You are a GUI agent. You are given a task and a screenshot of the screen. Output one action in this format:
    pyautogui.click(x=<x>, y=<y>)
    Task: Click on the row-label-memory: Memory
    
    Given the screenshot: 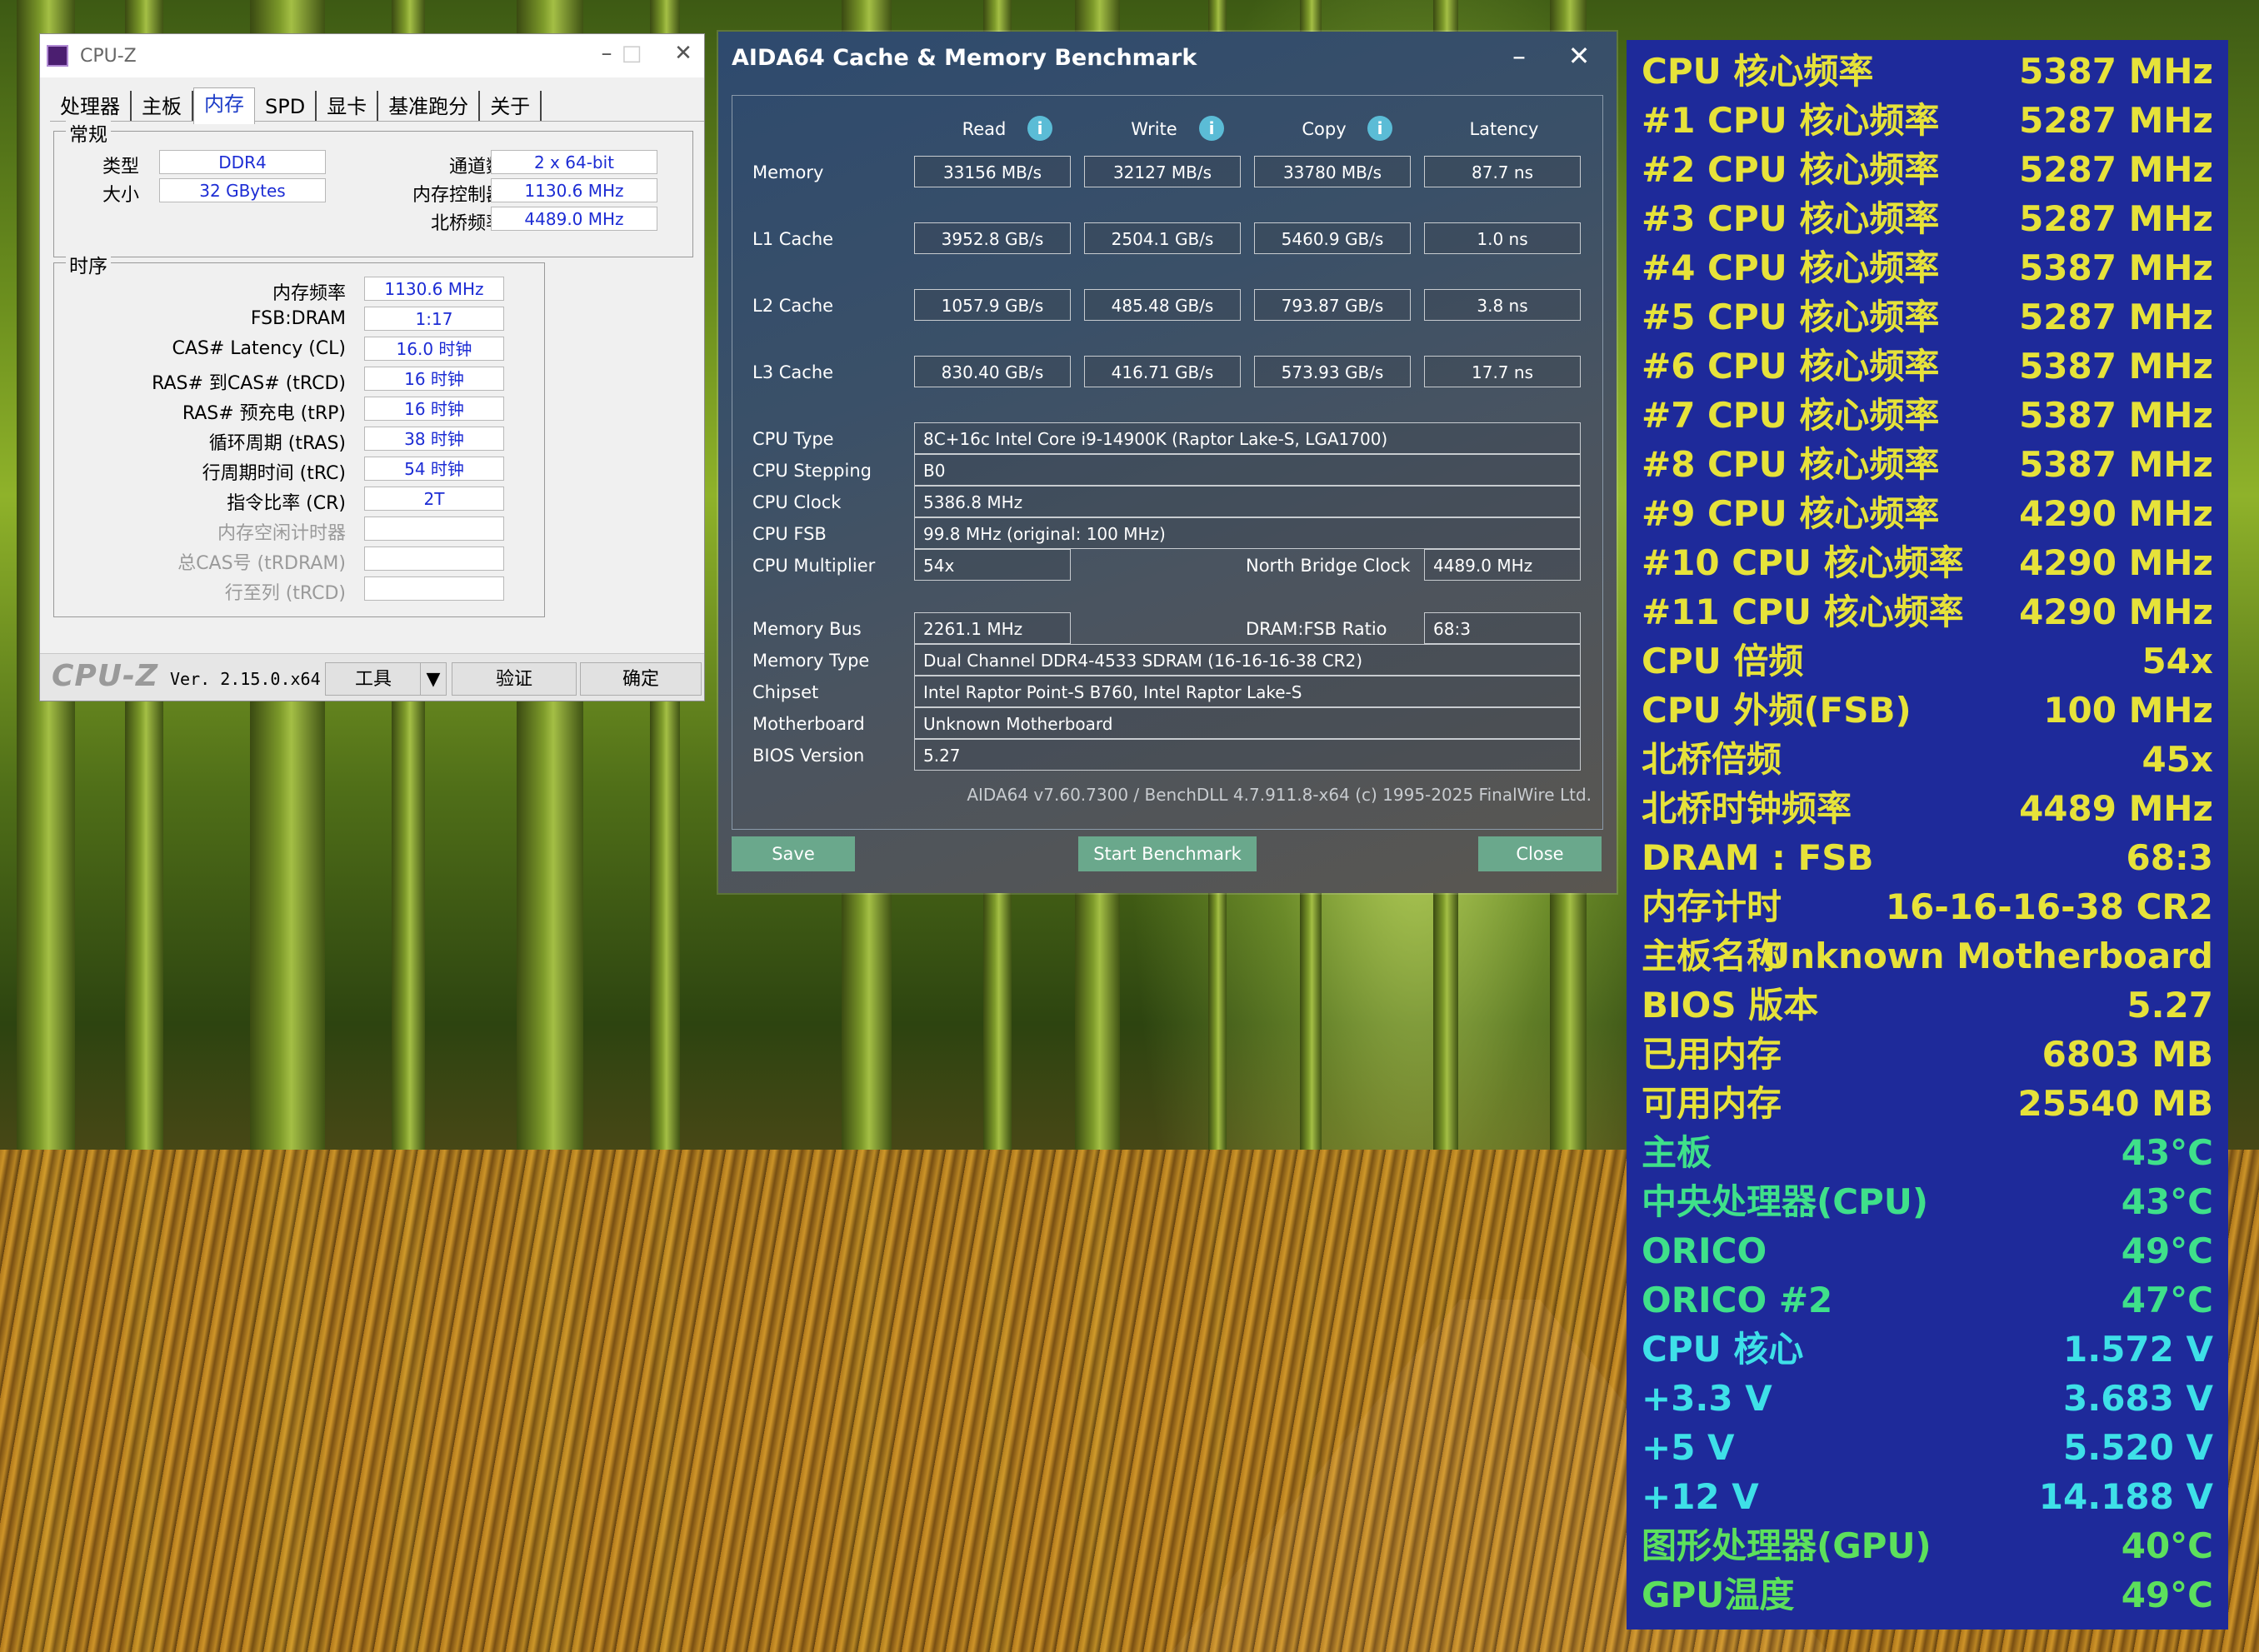 What is the action you would take?
    pyautogui.click(x=788, y=172)
    